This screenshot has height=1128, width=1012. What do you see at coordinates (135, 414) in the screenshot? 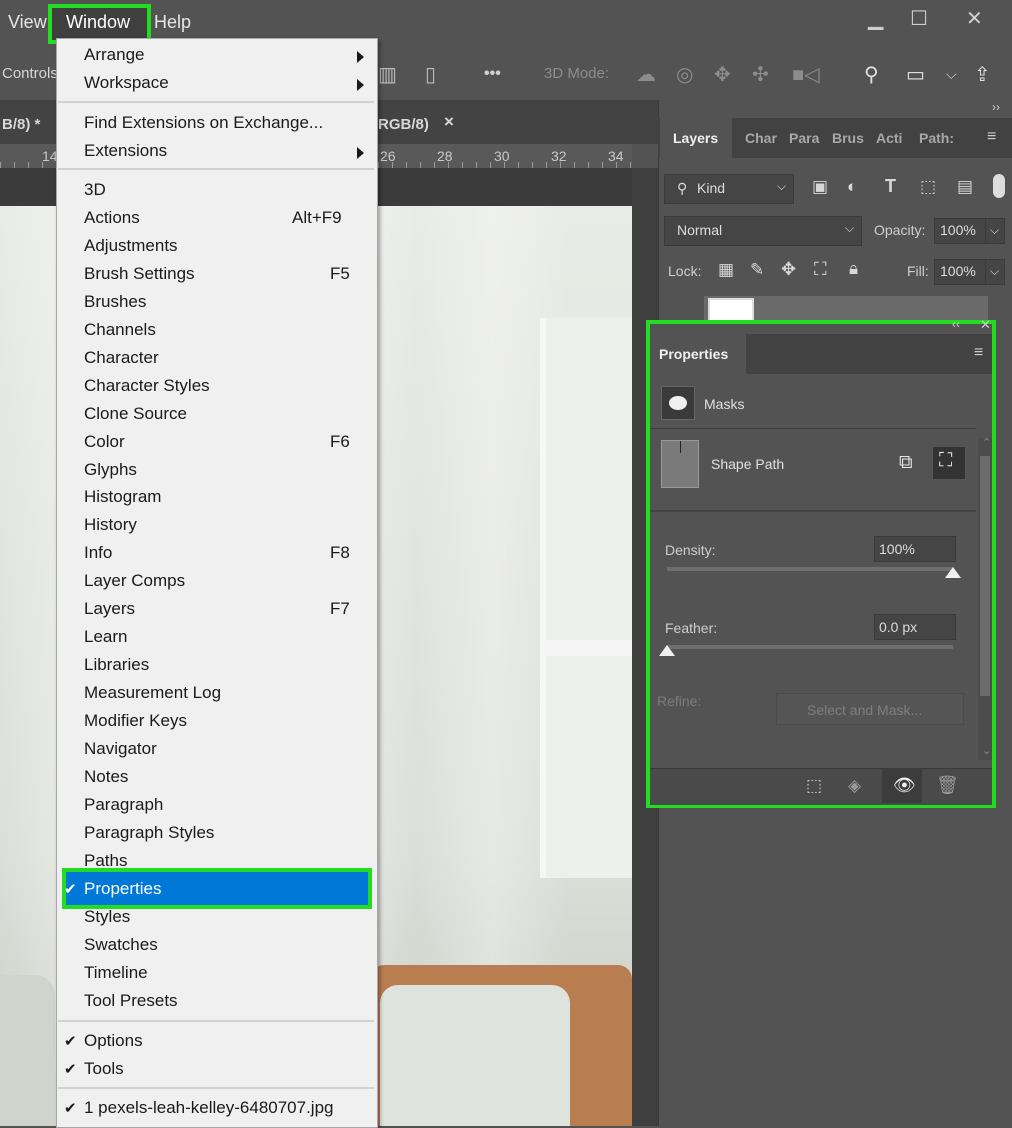
I see `menu-item-clone-source: Clone Source` at bounding box center [135, 414].